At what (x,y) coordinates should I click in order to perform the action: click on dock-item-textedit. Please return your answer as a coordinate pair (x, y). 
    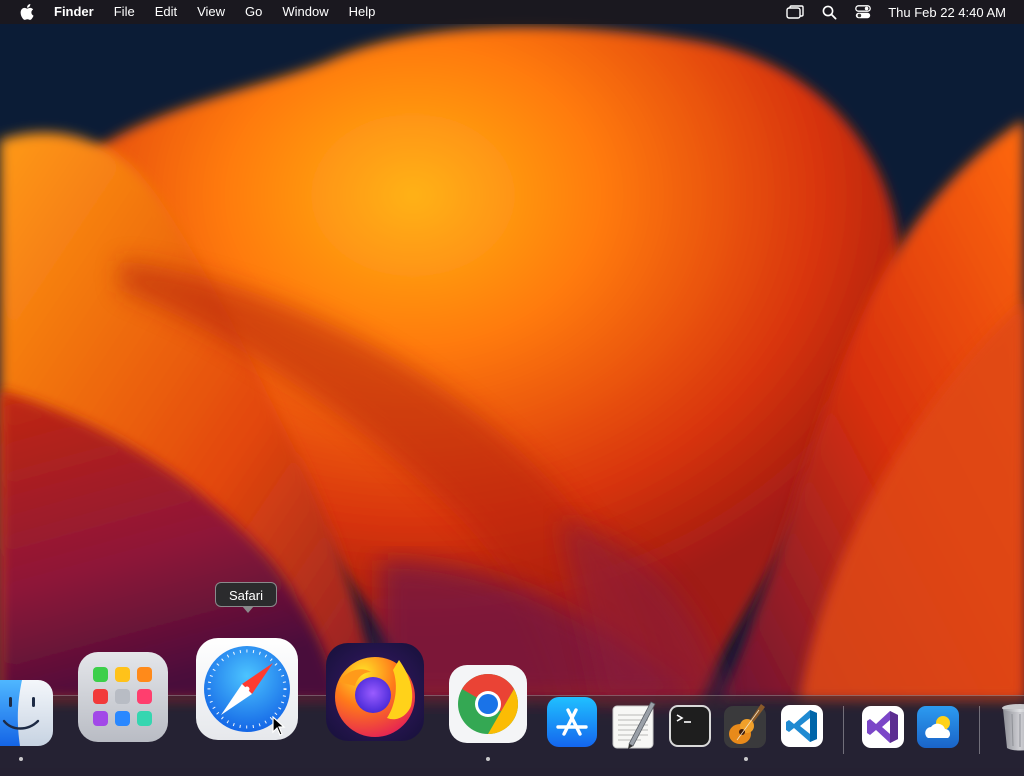
    Looking at the image, I should click on (634, 725).